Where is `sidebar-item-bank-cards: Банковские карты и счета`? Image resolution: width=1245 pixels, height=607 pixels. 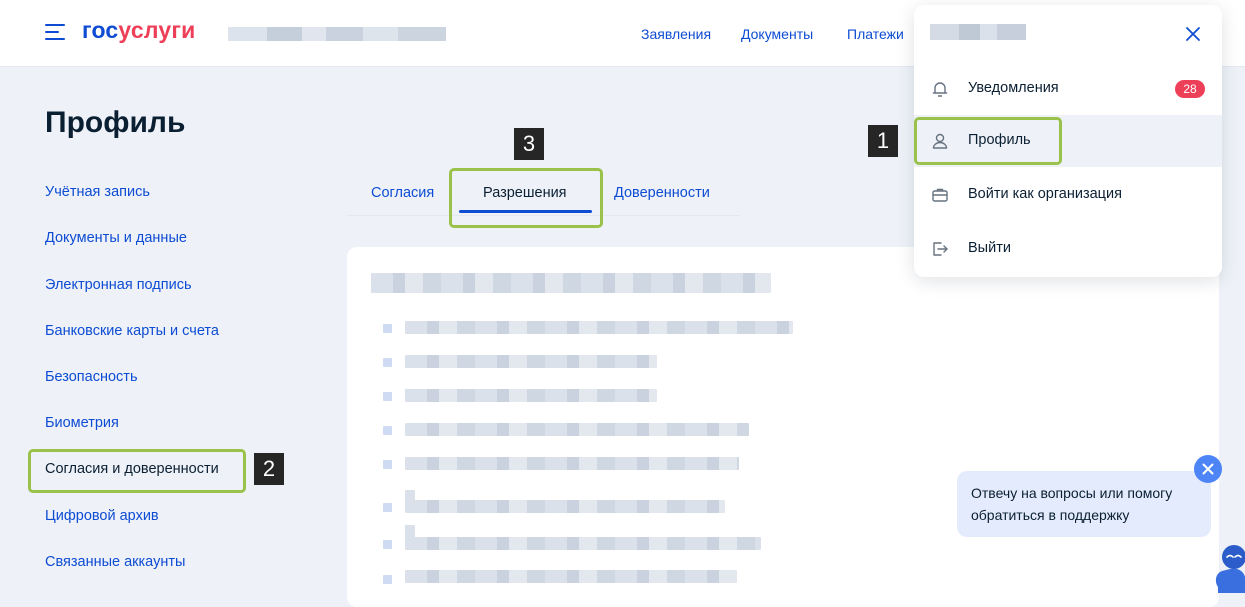 sidebar-item-bank-cards: Банковские карты и счета is located at coordinates (132, 331).